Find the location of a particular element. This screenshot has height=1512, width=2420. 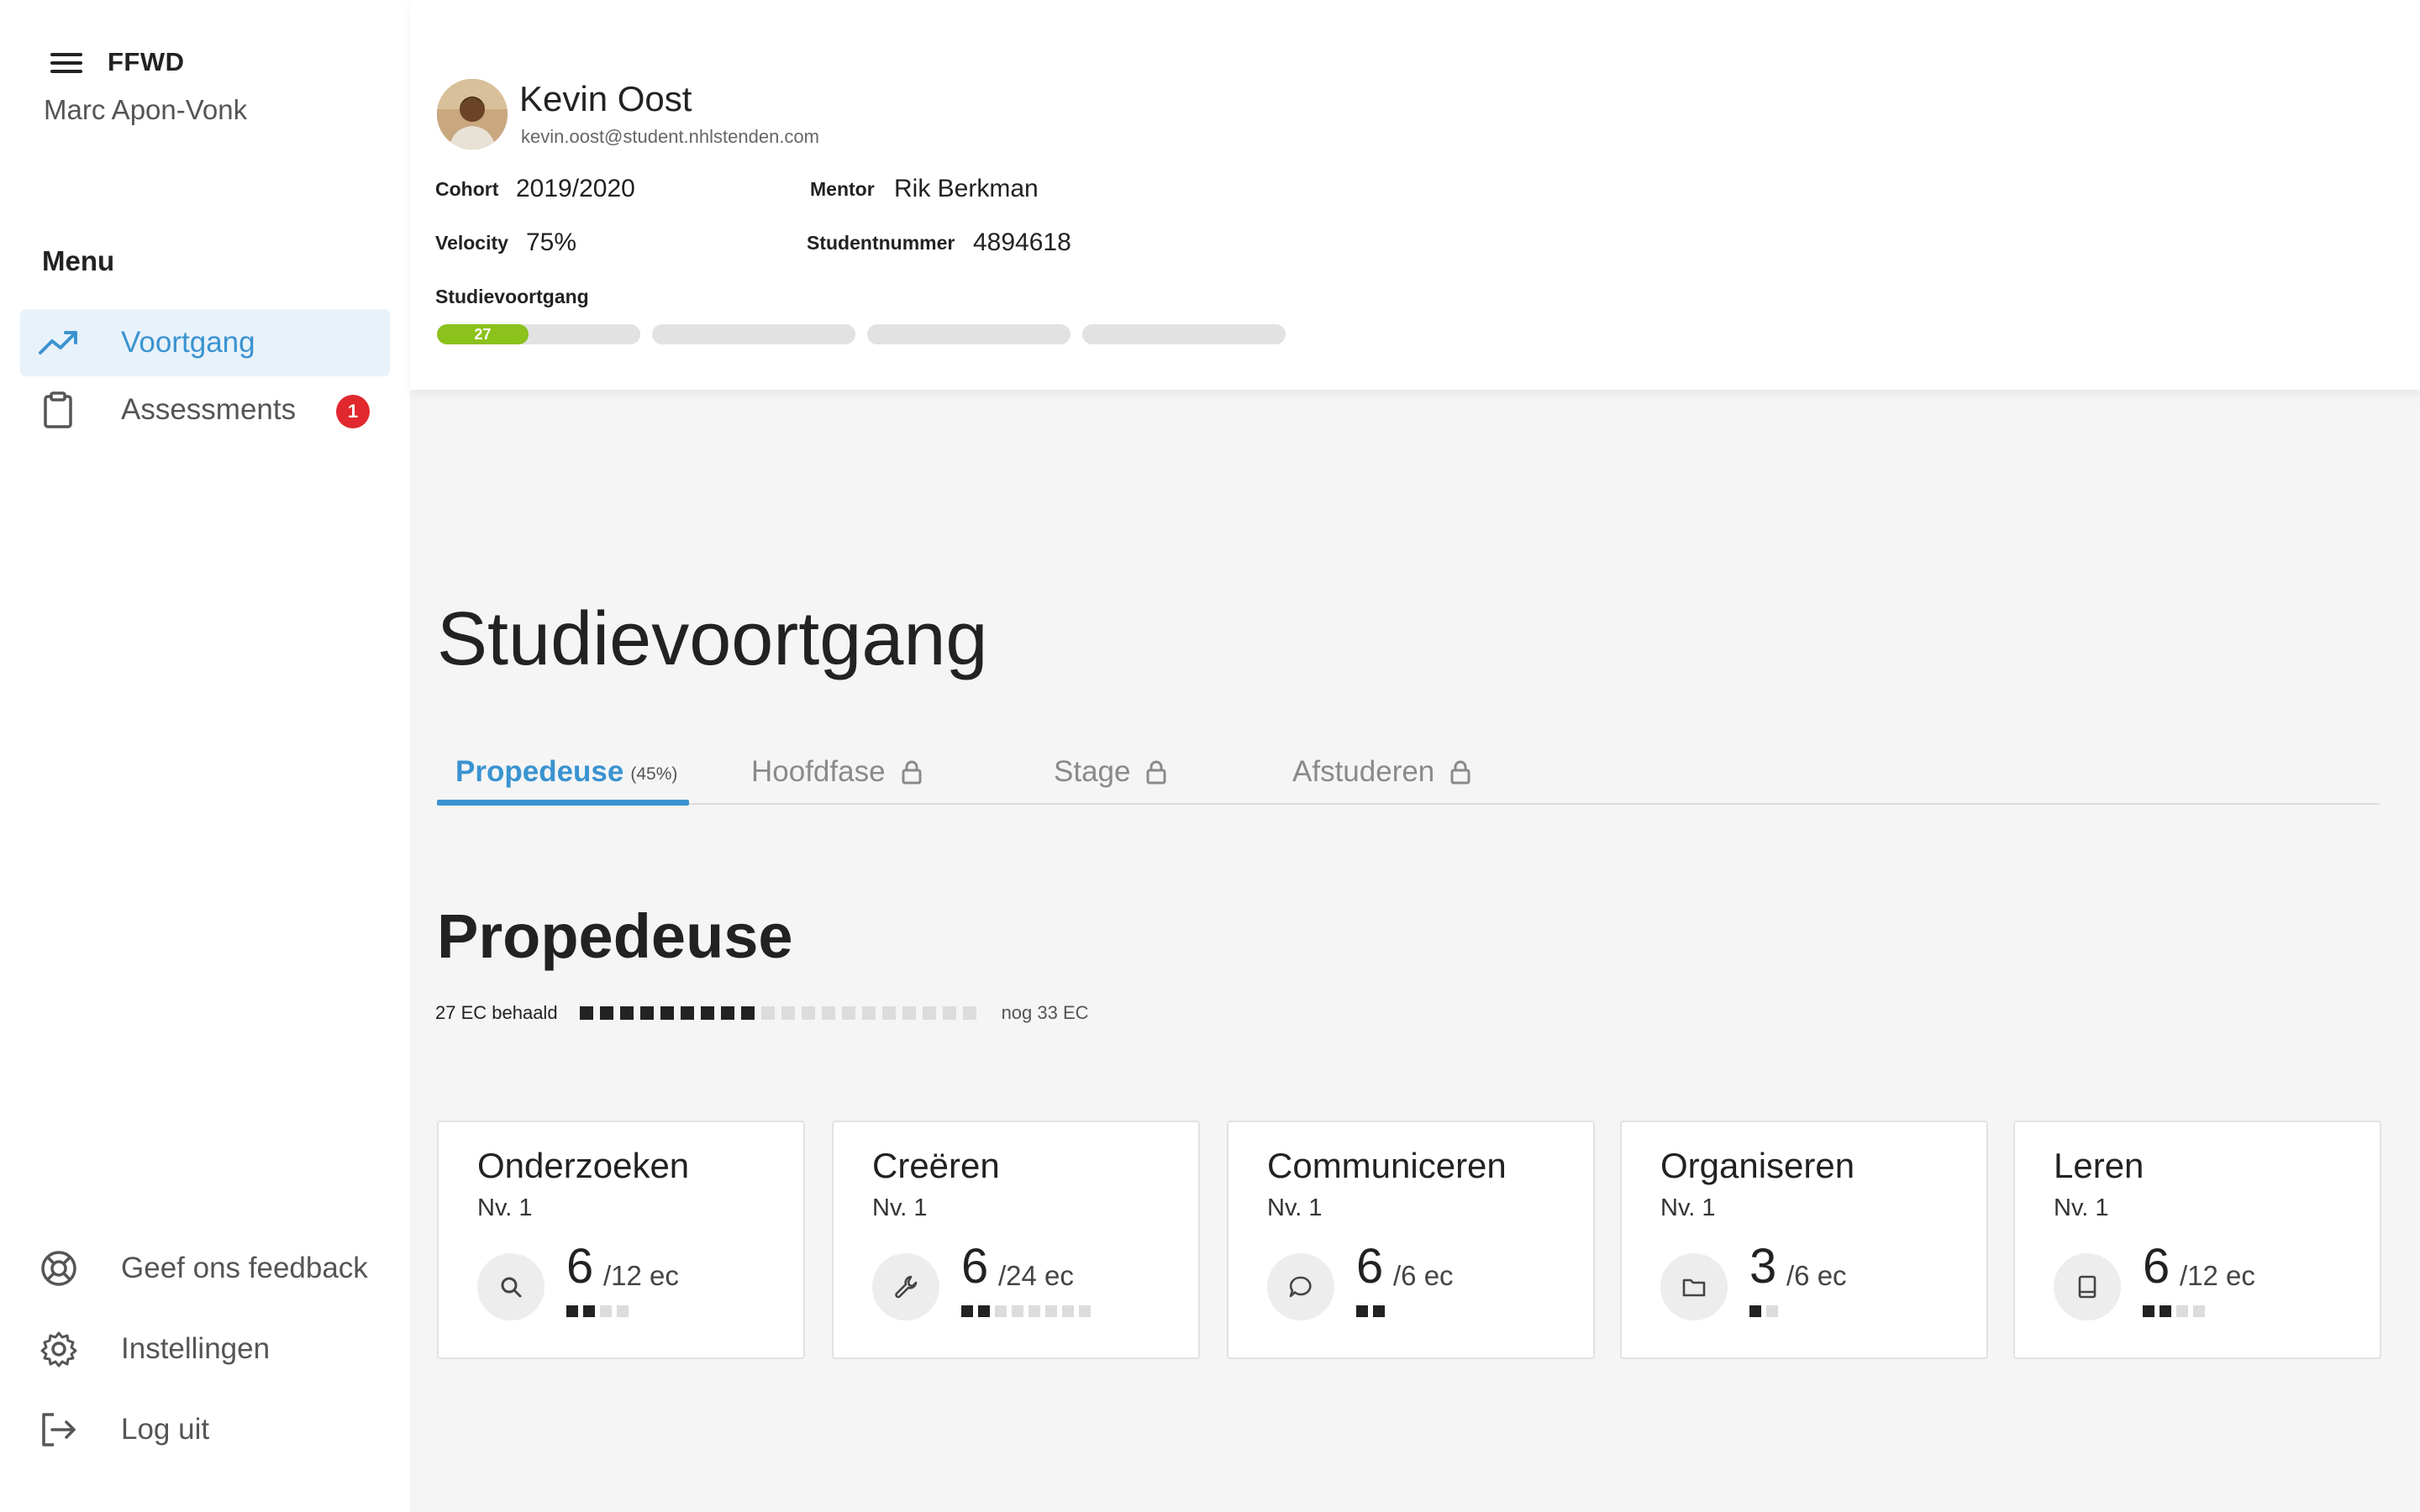

card-score: 3 is located at coordinates (1763, 1266).